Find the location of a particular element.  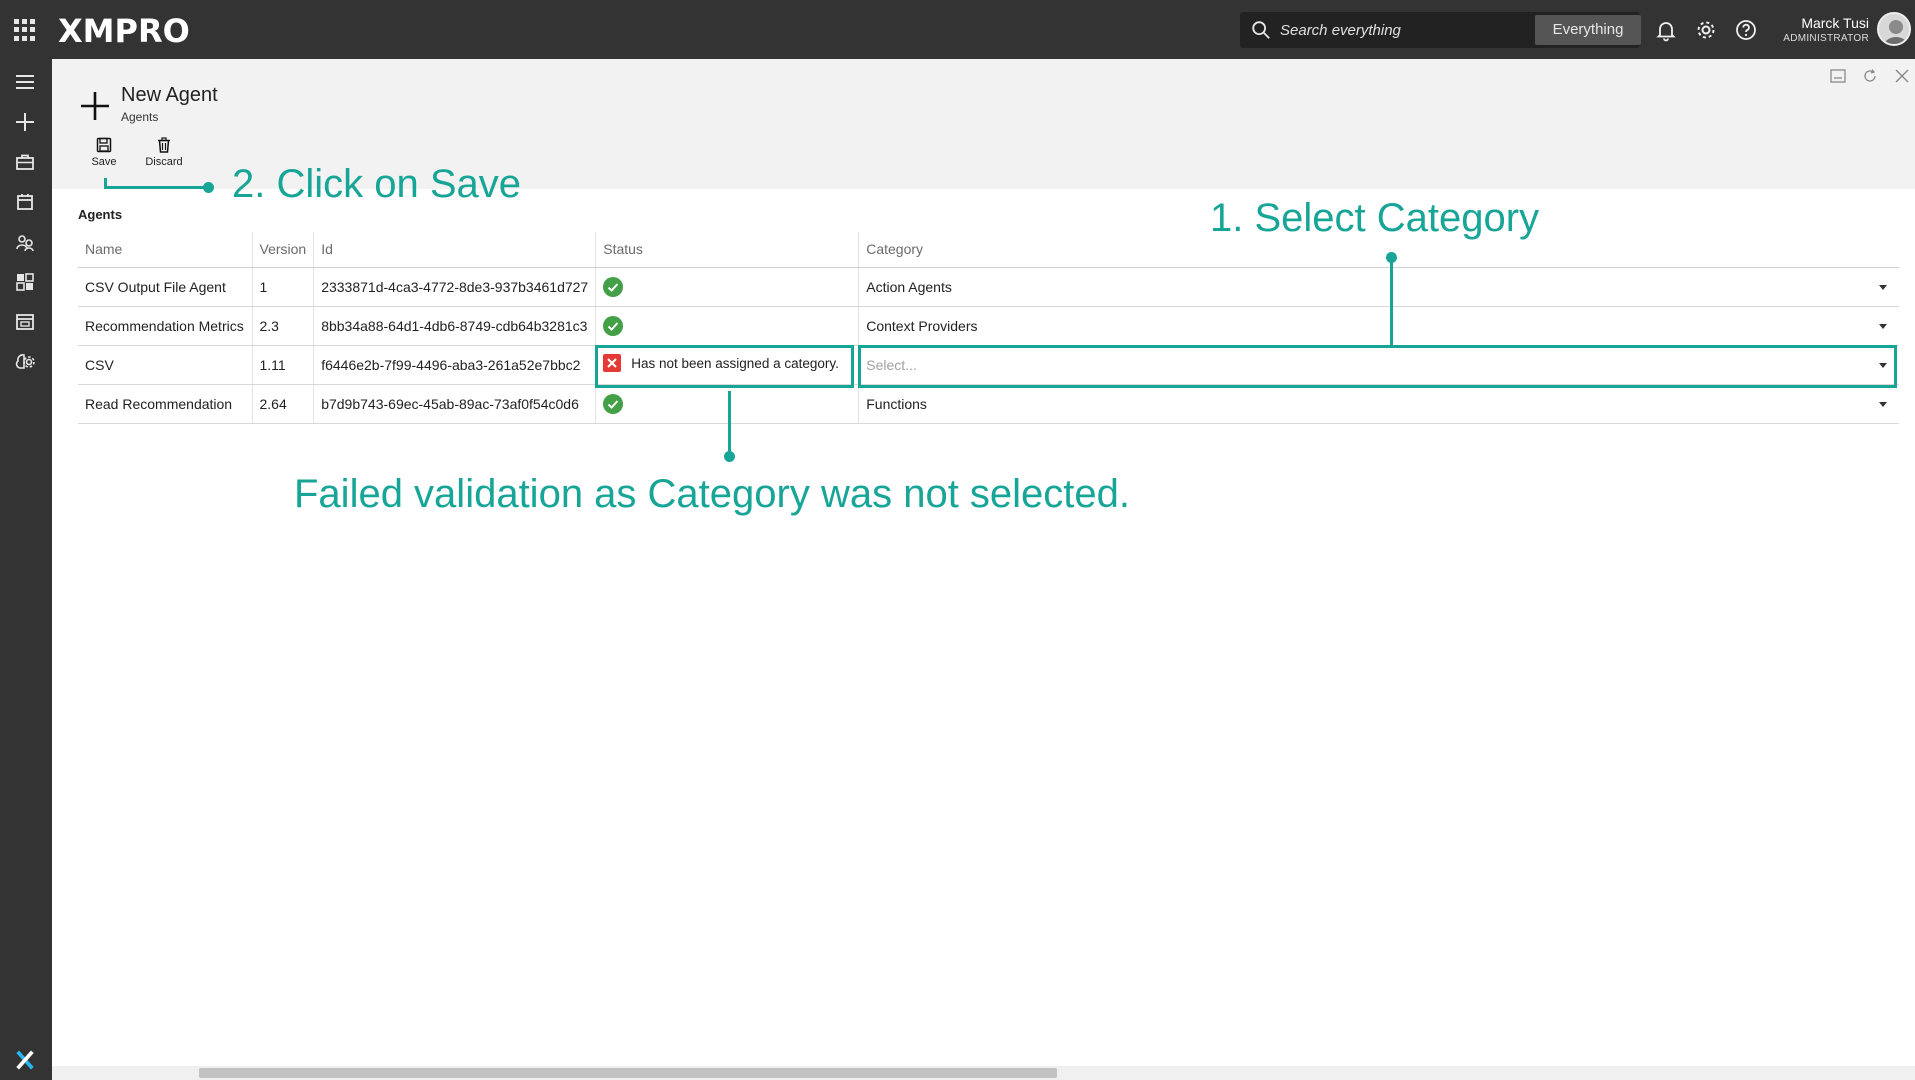

annotation-line-step2 is located at coordinates (156, 187).